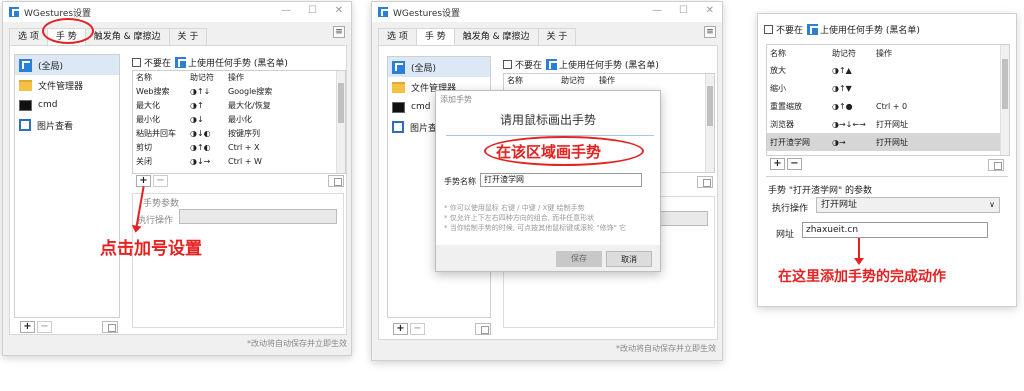 The width and height of the screenshot is (1024, 391). What do you see at coordinates (547, 12) in the screenshot?
I see `title-bar: WGestures设置 — ☐ ✕` at bounding box center [547, 12].